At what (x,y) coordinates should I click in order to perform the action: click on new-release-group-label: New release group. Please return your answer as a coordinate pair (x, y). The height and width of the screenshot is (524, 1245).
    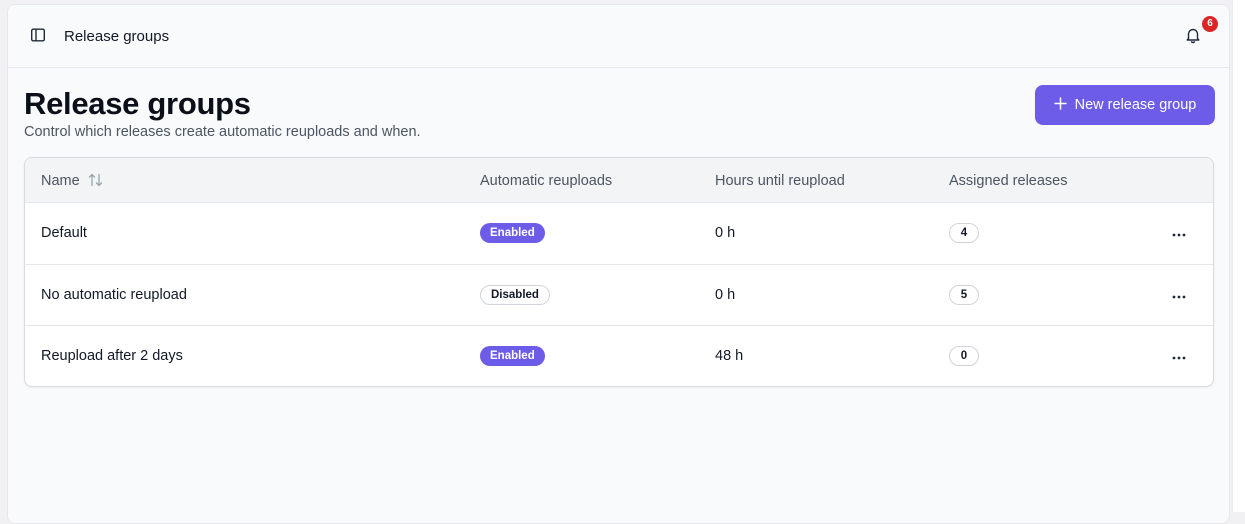
    Looking at the image, I should click on (1135, 105).